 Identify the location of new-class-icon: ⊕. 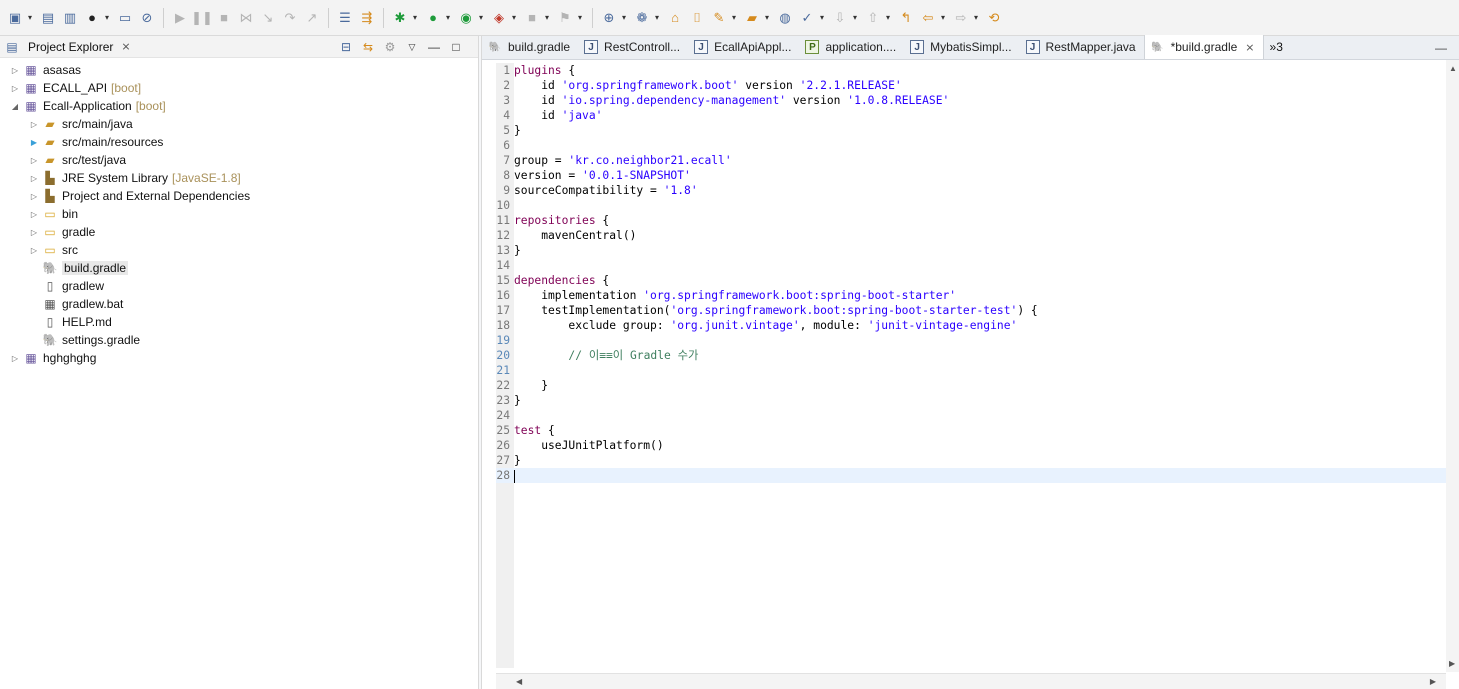
(609, 18).